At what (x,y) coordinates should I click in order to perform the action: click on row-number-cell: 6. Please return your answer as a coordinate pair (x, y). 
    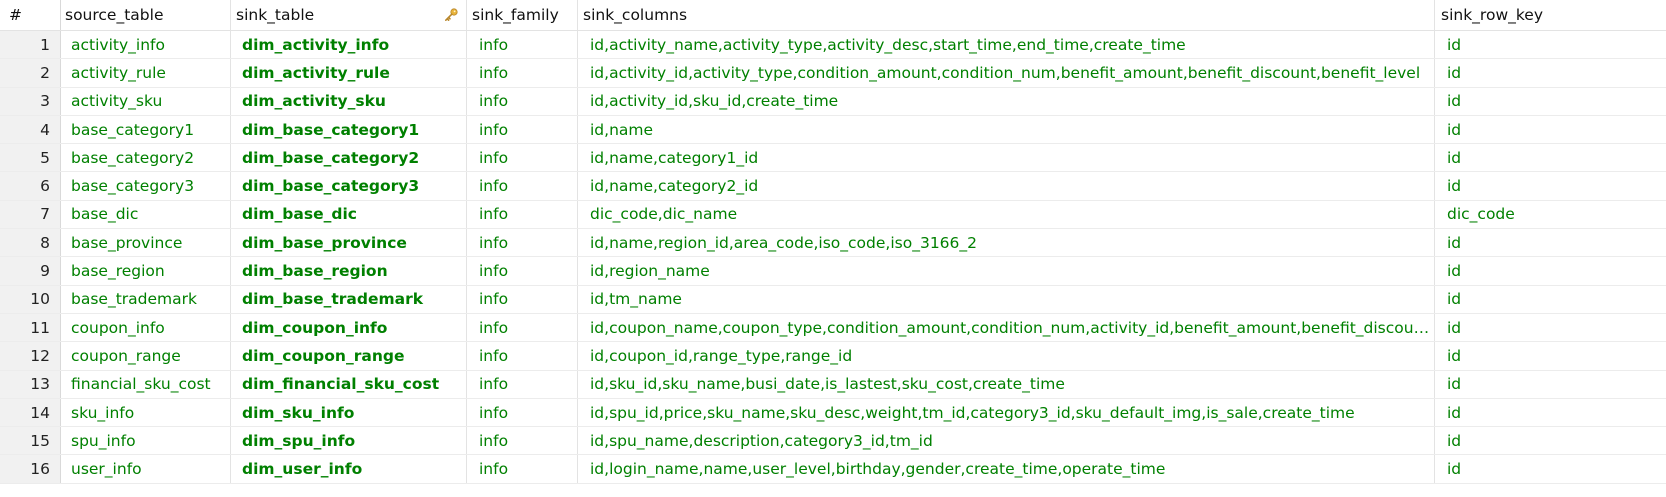
    Looking at the image, I should click on (30, 186).